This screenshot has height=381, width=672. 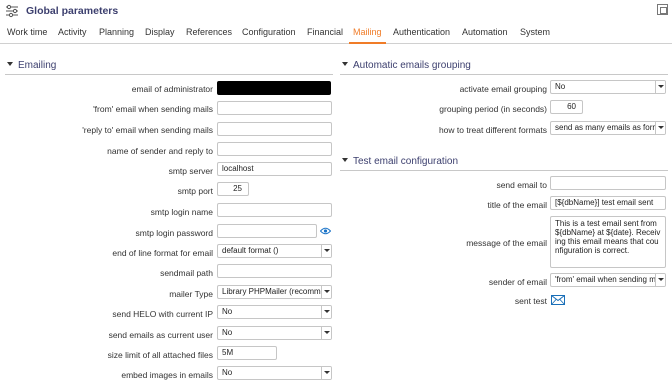 What do you see at coordinates (227, 311) in the screenshot?
I see `helo-ip-value: No` at bounding box center [227, 311].